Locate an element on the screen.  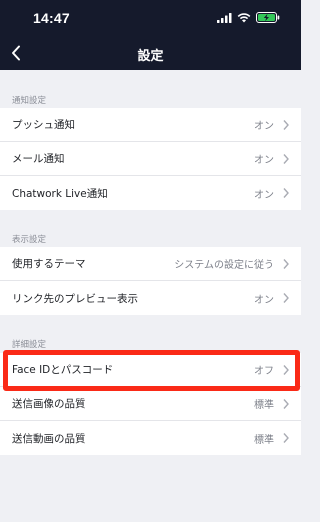
settings-row-face-id-passcode: Face IDとパスコード オフ is located at coordinates (150, 370).